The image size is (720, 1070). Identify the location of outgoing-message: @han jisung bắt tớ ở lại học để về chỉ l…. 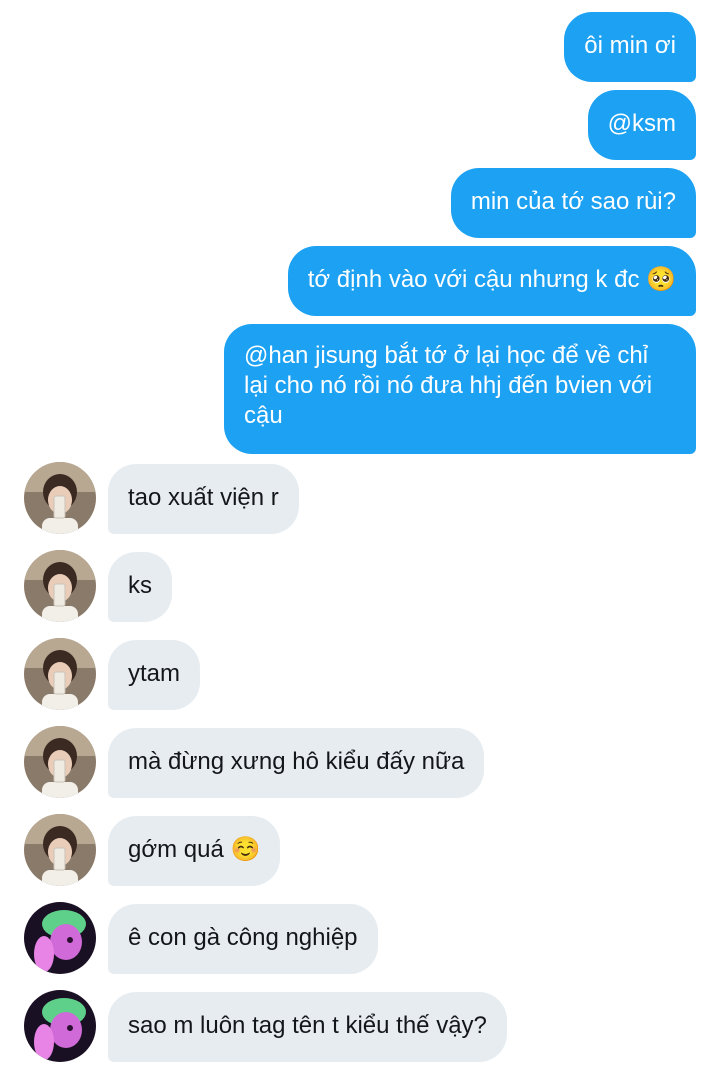
(460, 389).